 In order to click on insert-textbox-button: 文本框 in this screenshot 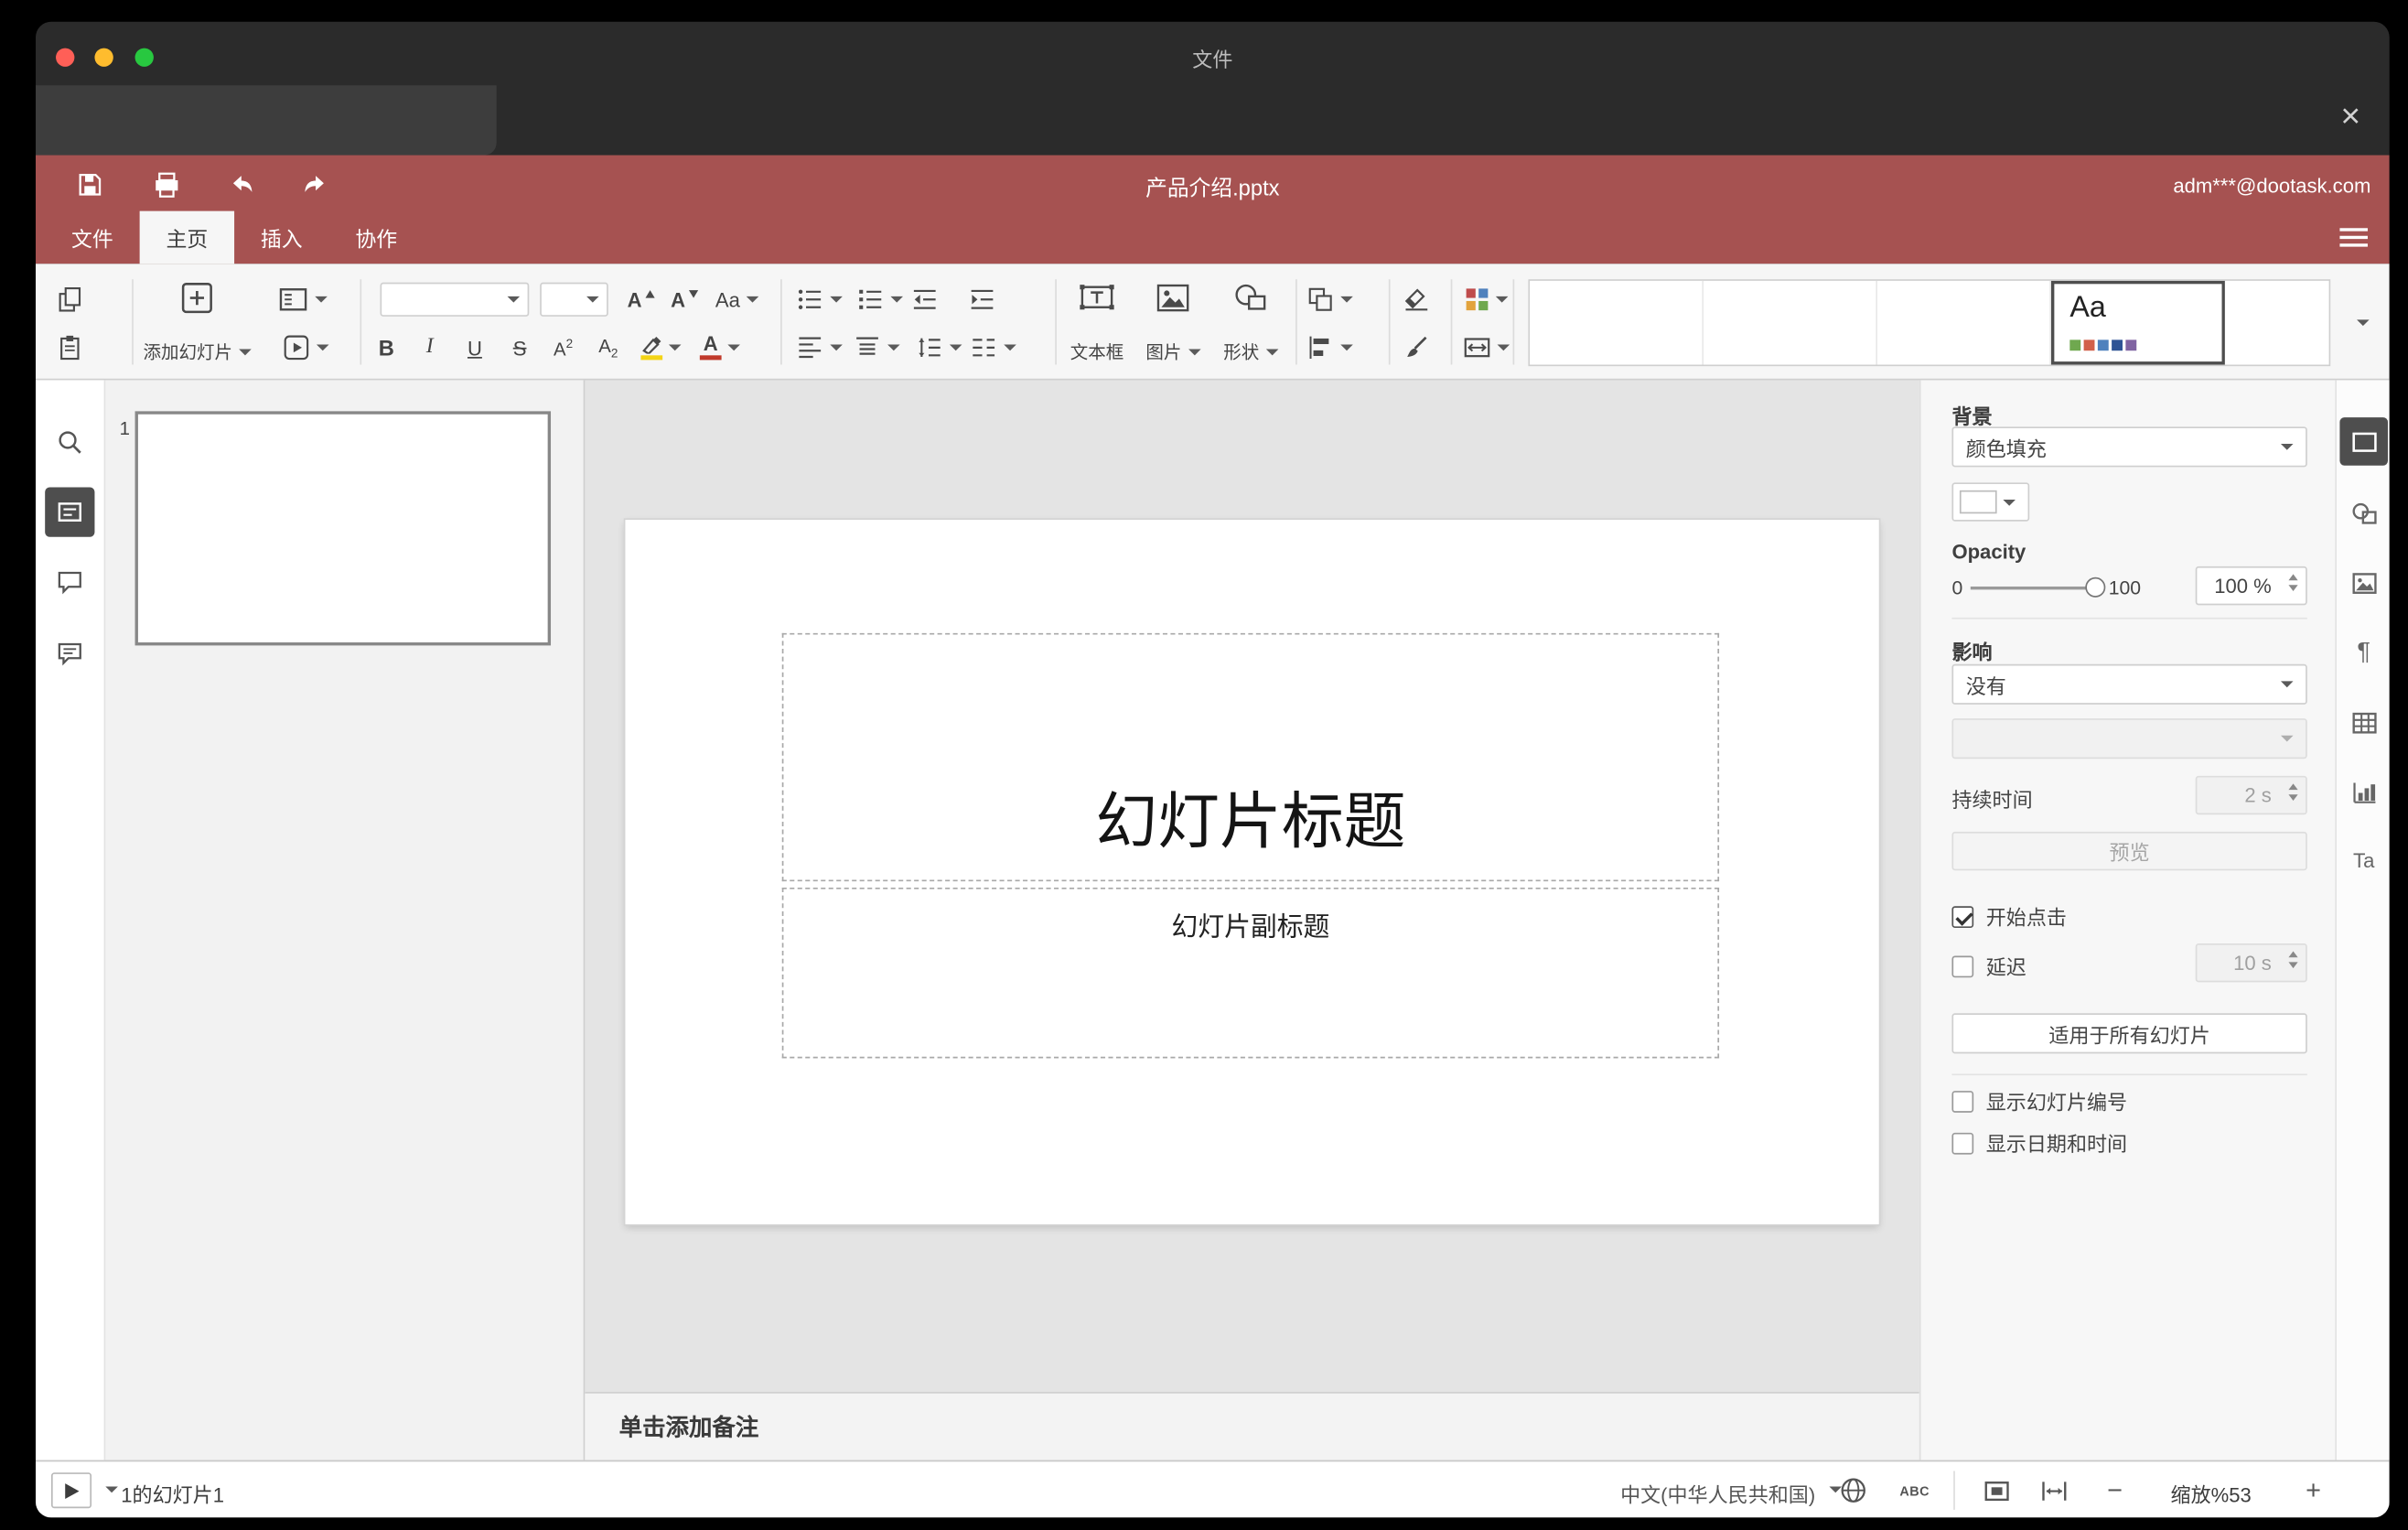, I will do `click(1096, 323)`.